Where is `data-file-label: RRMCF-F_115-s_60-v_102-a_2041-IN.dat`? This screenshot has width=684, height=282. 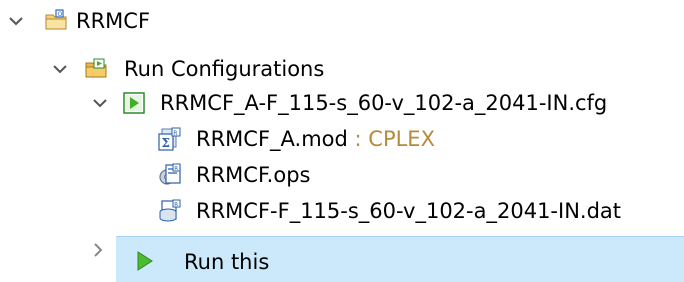 data-file-label: RRMCF-F_115-s_60-v_102-a_2041-IN.dat is located at coordinates (409, 211).